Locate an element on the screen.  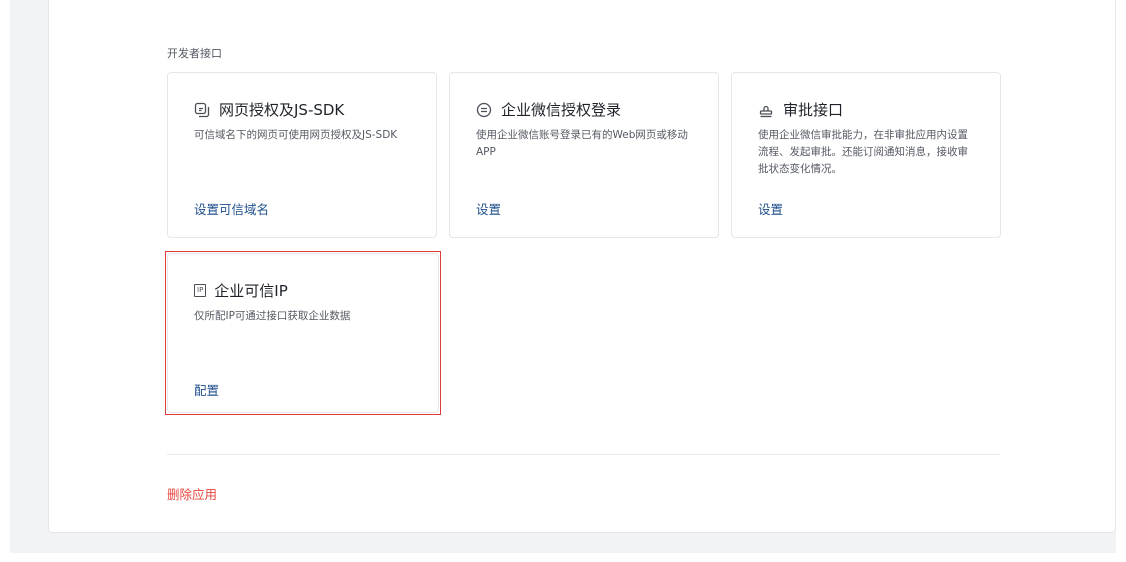
card-title-text: 企业微信授权登录 is located at coordinates (561, 110).